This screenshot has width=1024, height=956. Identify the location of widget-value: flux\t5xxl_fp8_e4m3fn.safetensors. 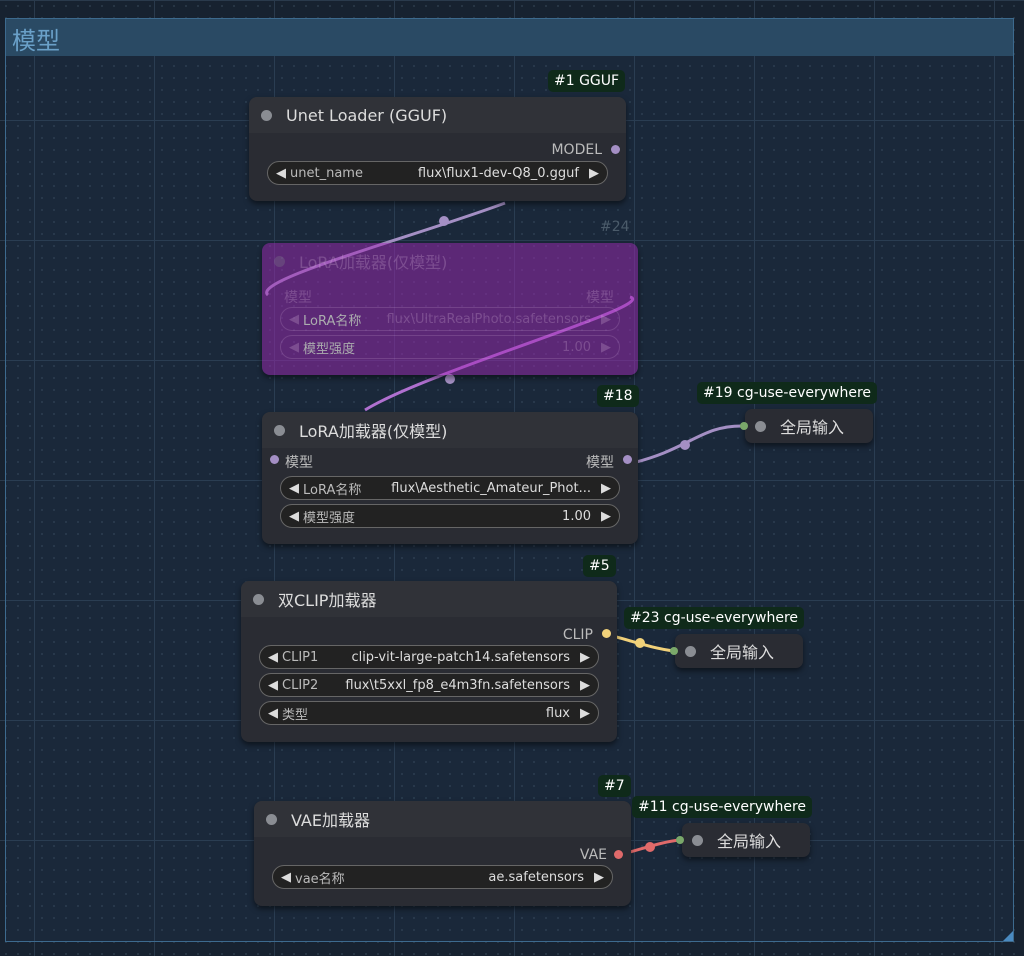
(457, 685).